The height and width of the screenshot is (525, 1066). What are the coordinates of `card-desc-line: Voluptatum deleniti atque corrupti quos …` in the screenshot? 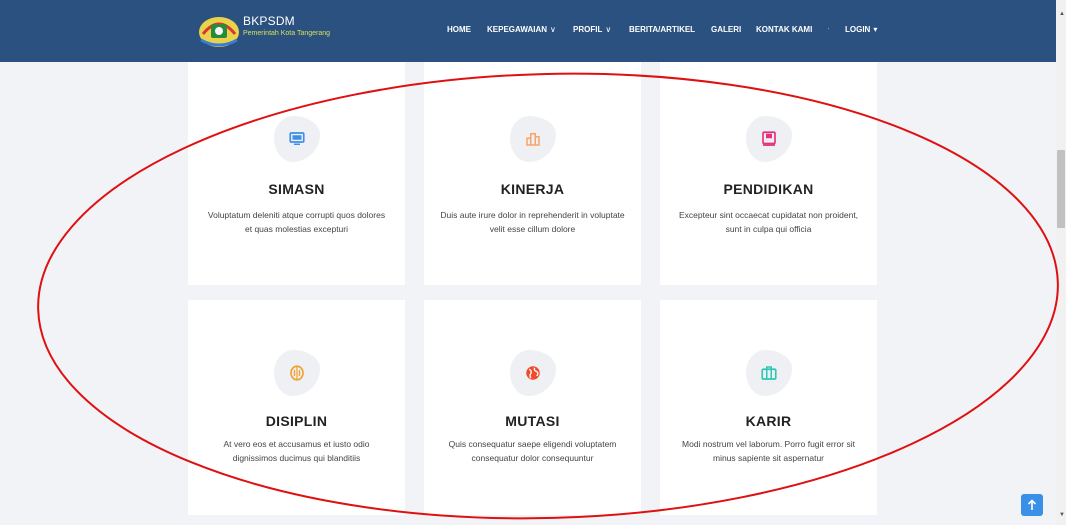 It's located at (296, 215).